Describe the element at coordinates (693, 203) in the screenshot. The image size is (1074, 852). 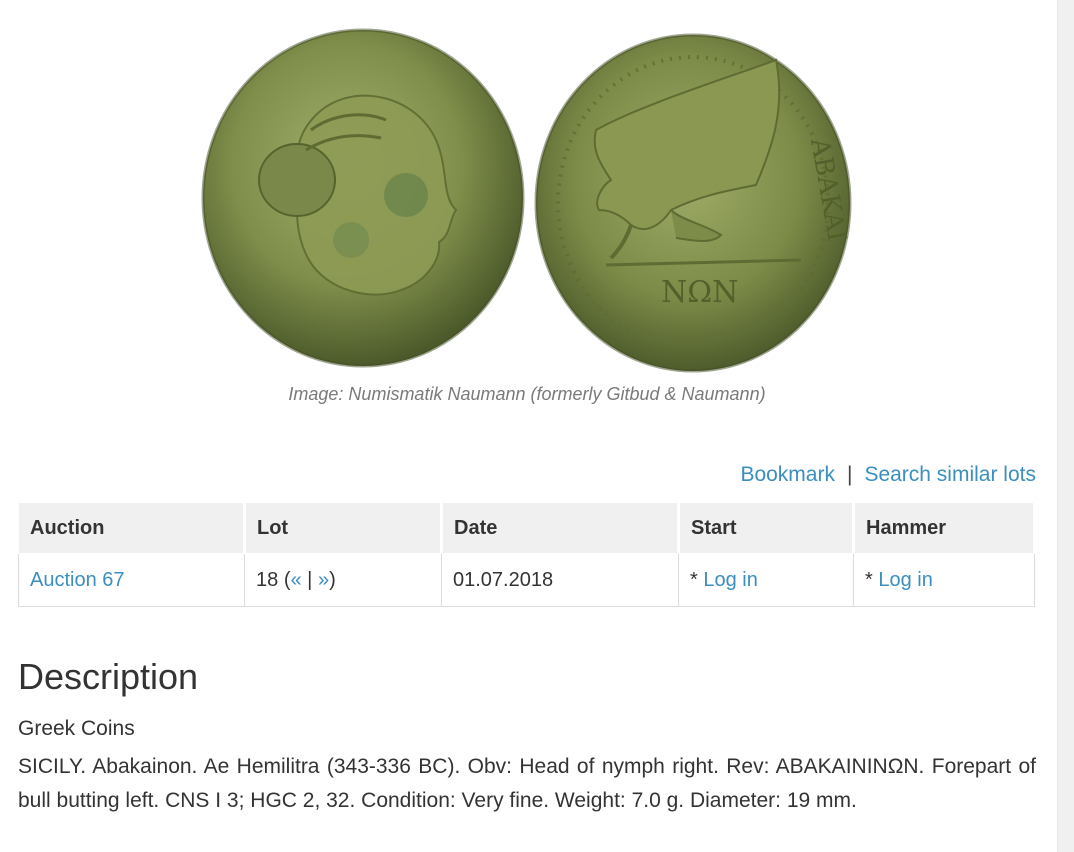
I see `coin-reverse: NΩN ABAKAI` at that location.